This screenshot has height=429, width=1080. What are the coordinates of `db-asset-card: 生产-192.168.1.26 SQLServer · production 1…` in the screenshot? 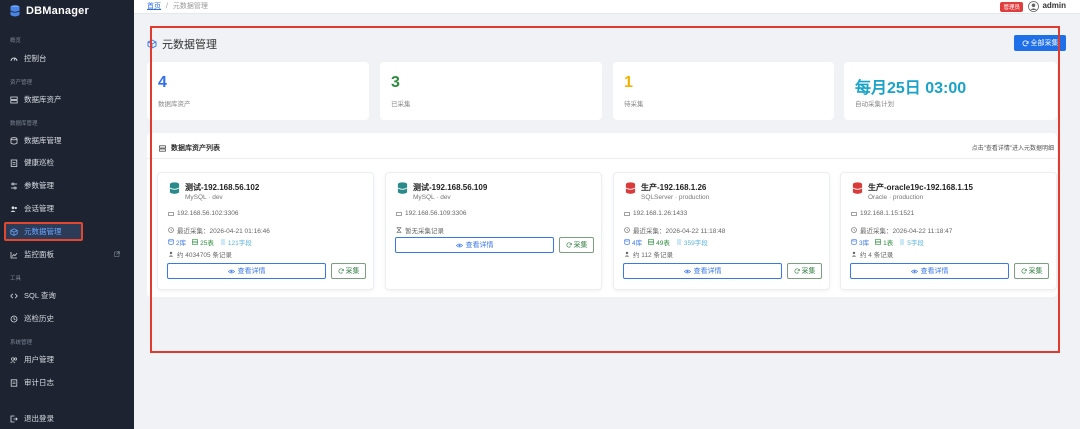 It's located at (721, 231).